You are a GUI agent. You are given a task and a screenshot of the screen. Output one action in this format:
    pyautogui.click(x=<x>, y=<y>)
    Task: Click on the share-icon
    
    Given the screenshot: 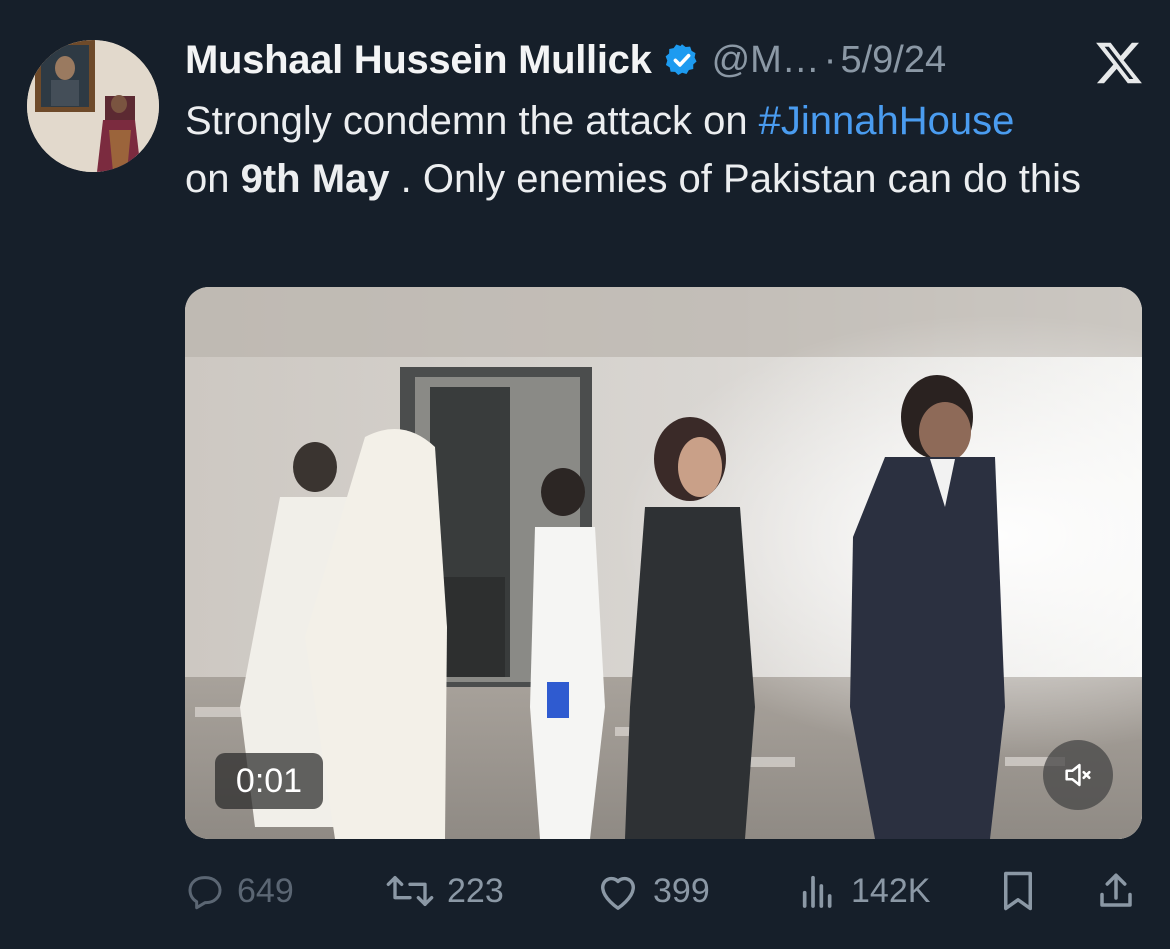 What is the action you would take?
    pyautogui.click(x=1116, y=890)
    